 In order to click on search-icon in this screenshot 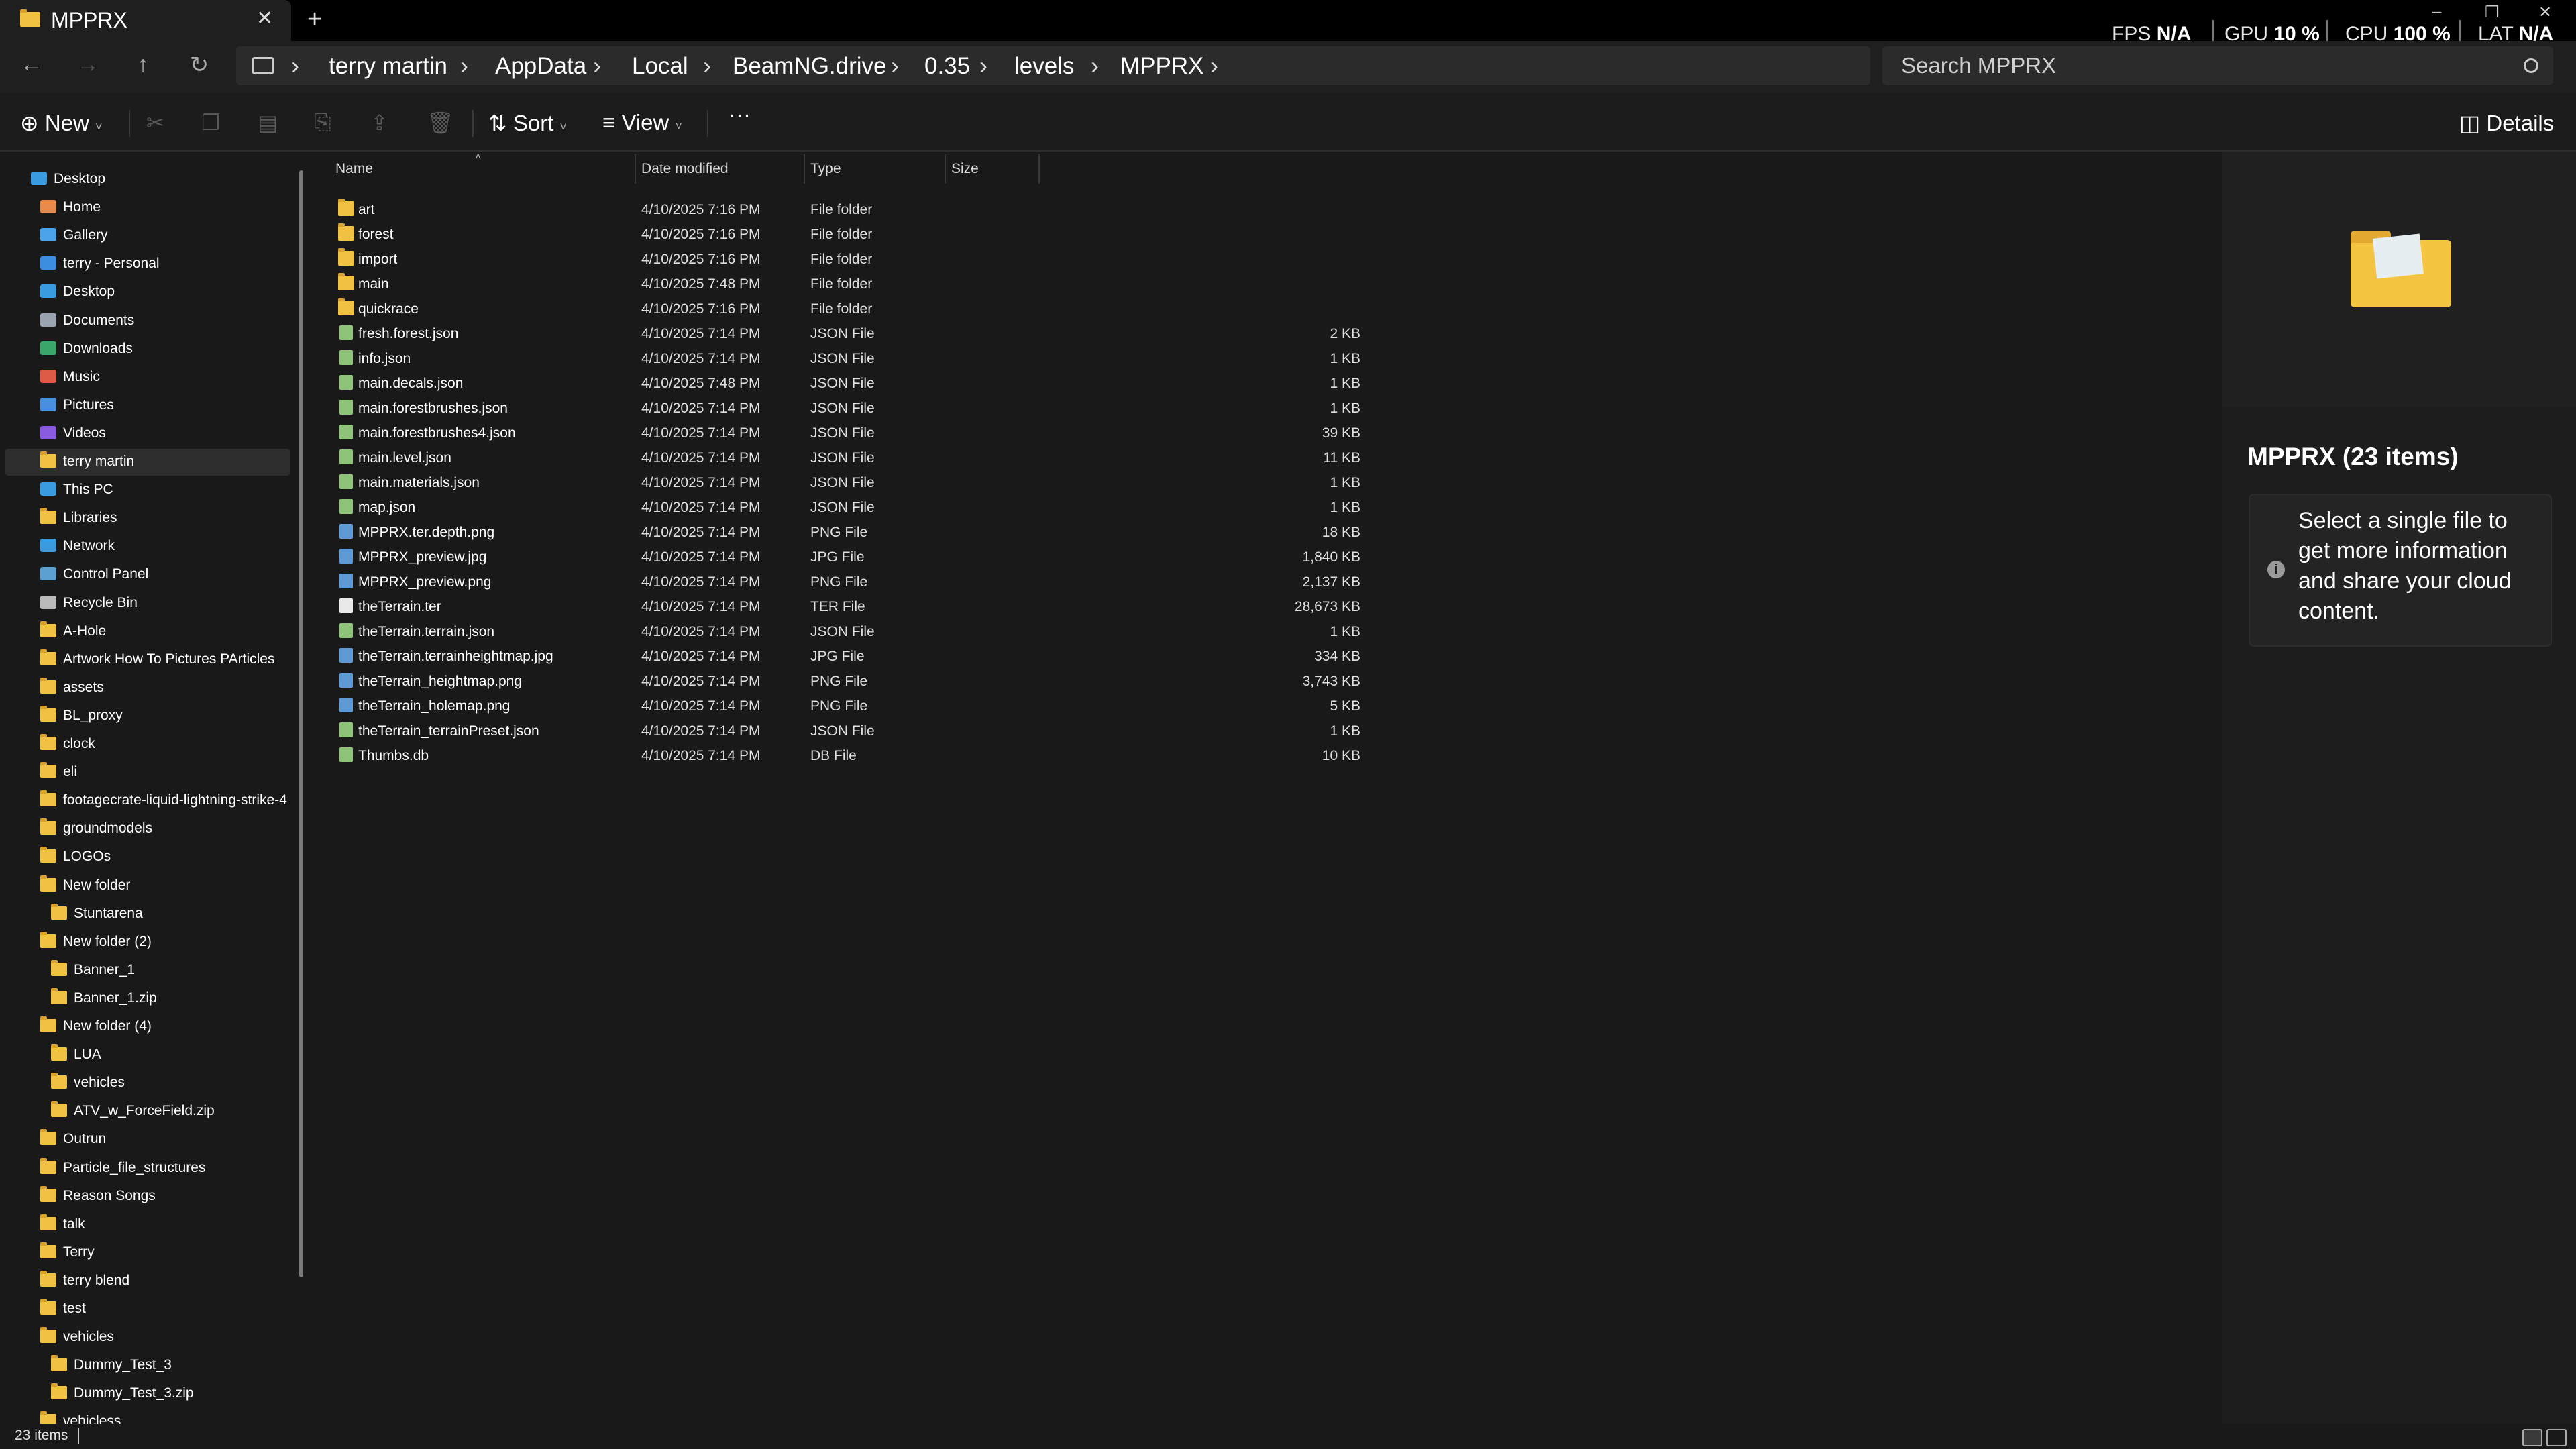, I will do `click(2531, 65)`.